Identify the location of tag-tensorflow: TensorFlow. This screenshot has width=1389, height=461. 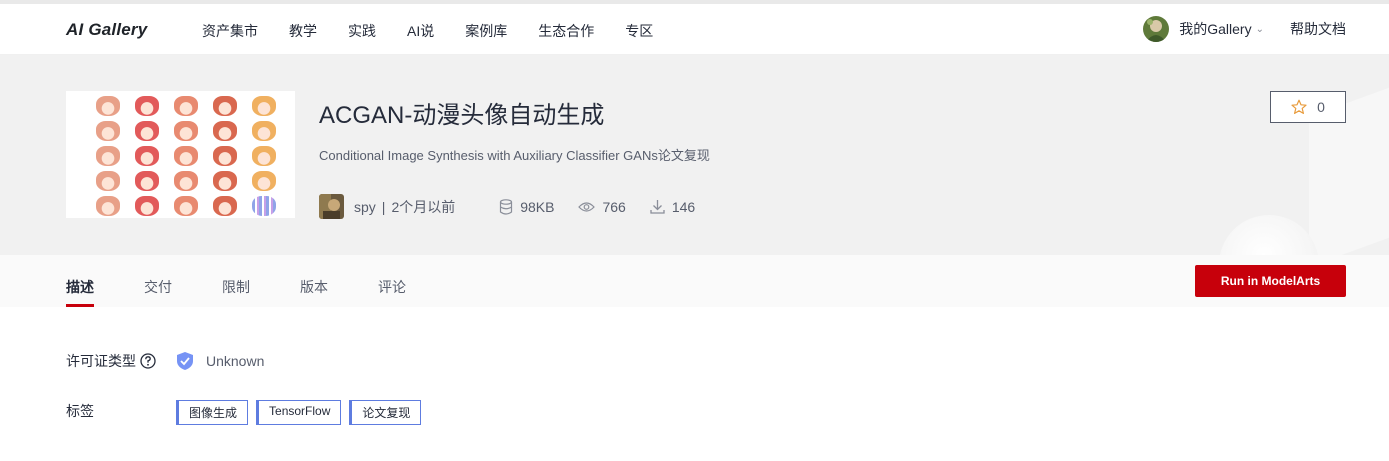
(299, 412).